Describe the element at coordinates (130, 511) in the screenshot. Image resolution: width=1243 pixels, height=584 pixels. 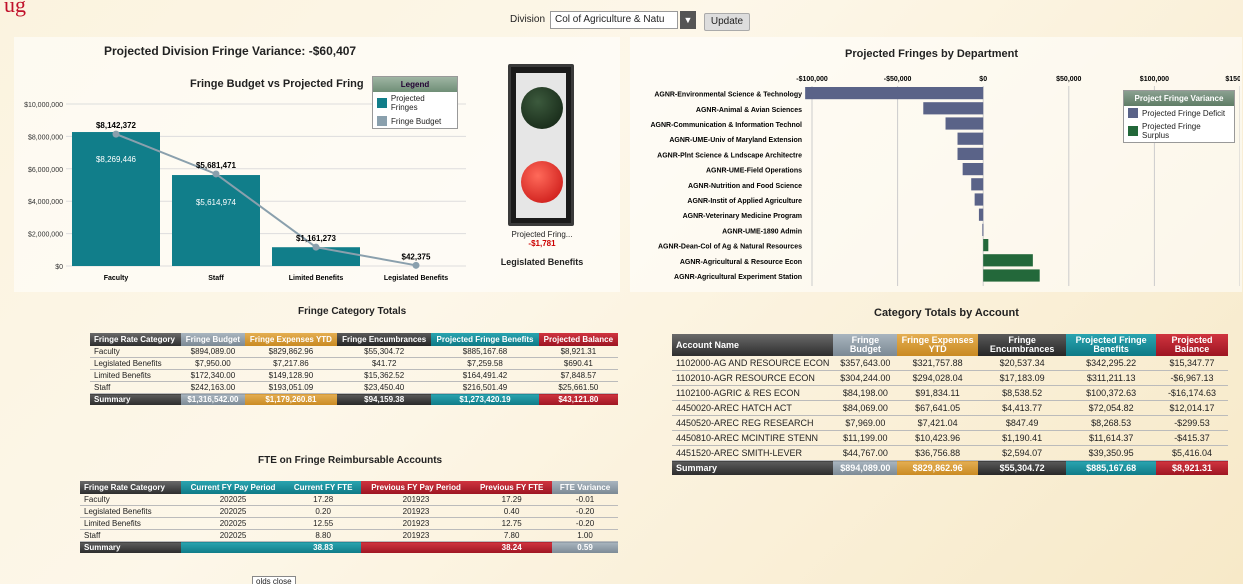
I see `table-cell: Legislated Benefits` at that location.